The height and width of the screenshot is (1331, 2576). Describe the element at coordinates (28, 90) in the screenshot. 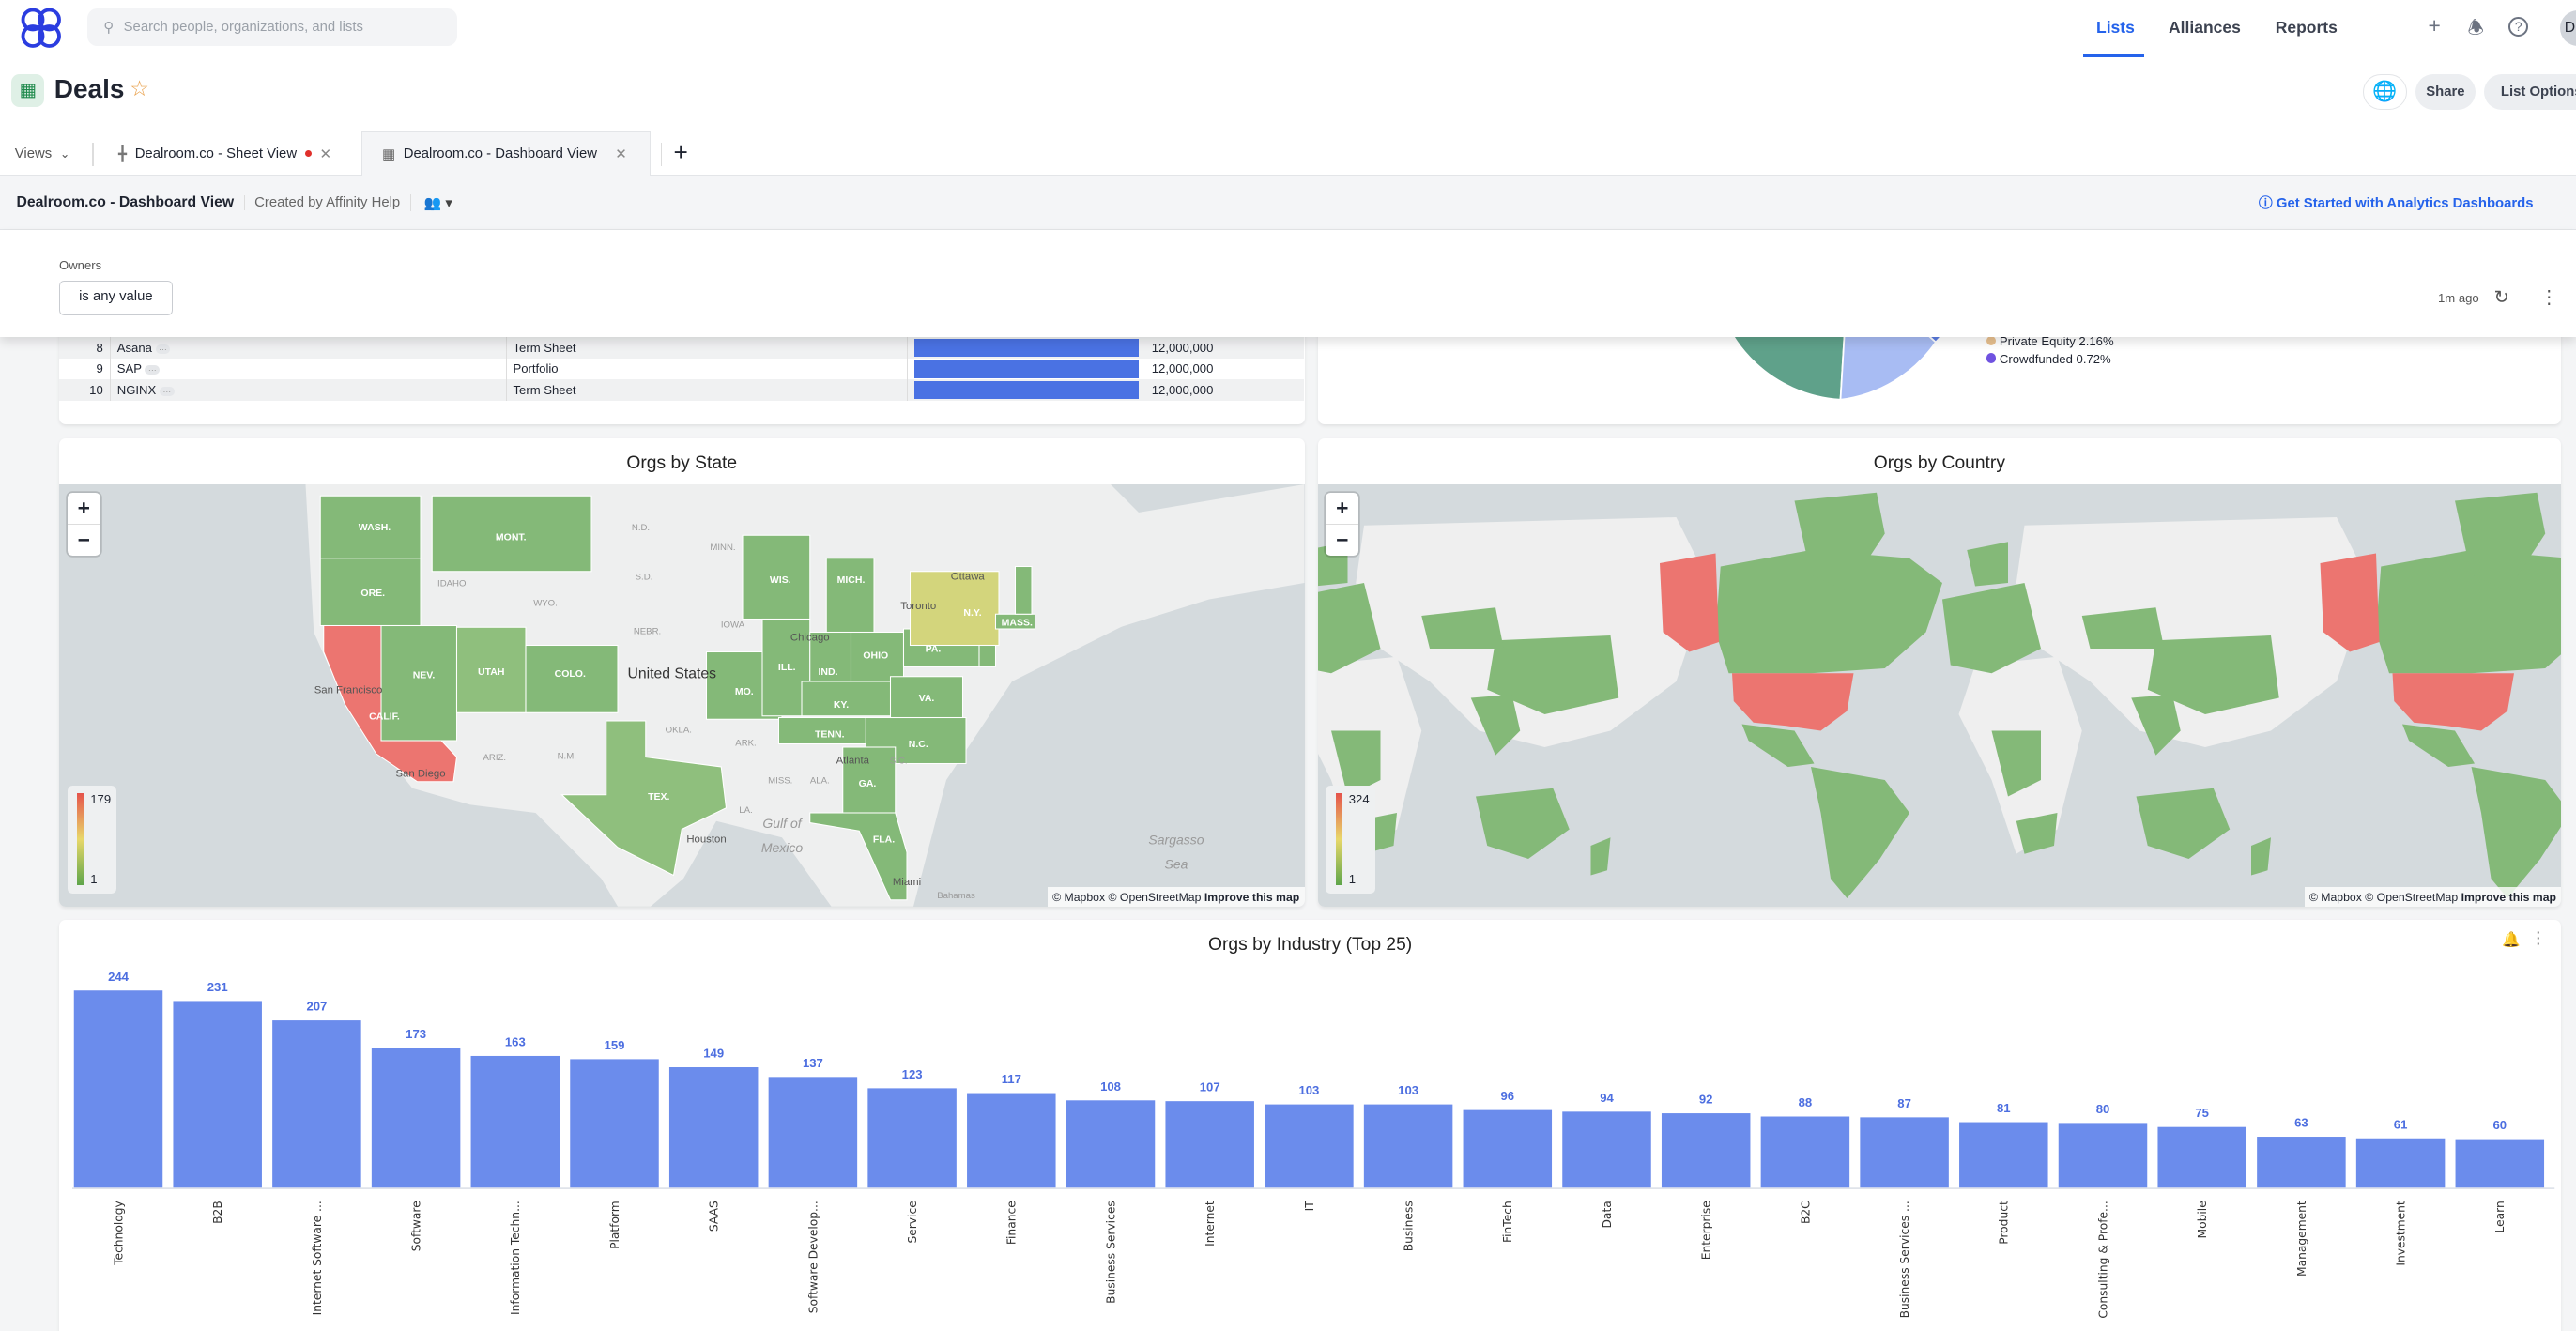

I see `list-icon: ▦` at that location.